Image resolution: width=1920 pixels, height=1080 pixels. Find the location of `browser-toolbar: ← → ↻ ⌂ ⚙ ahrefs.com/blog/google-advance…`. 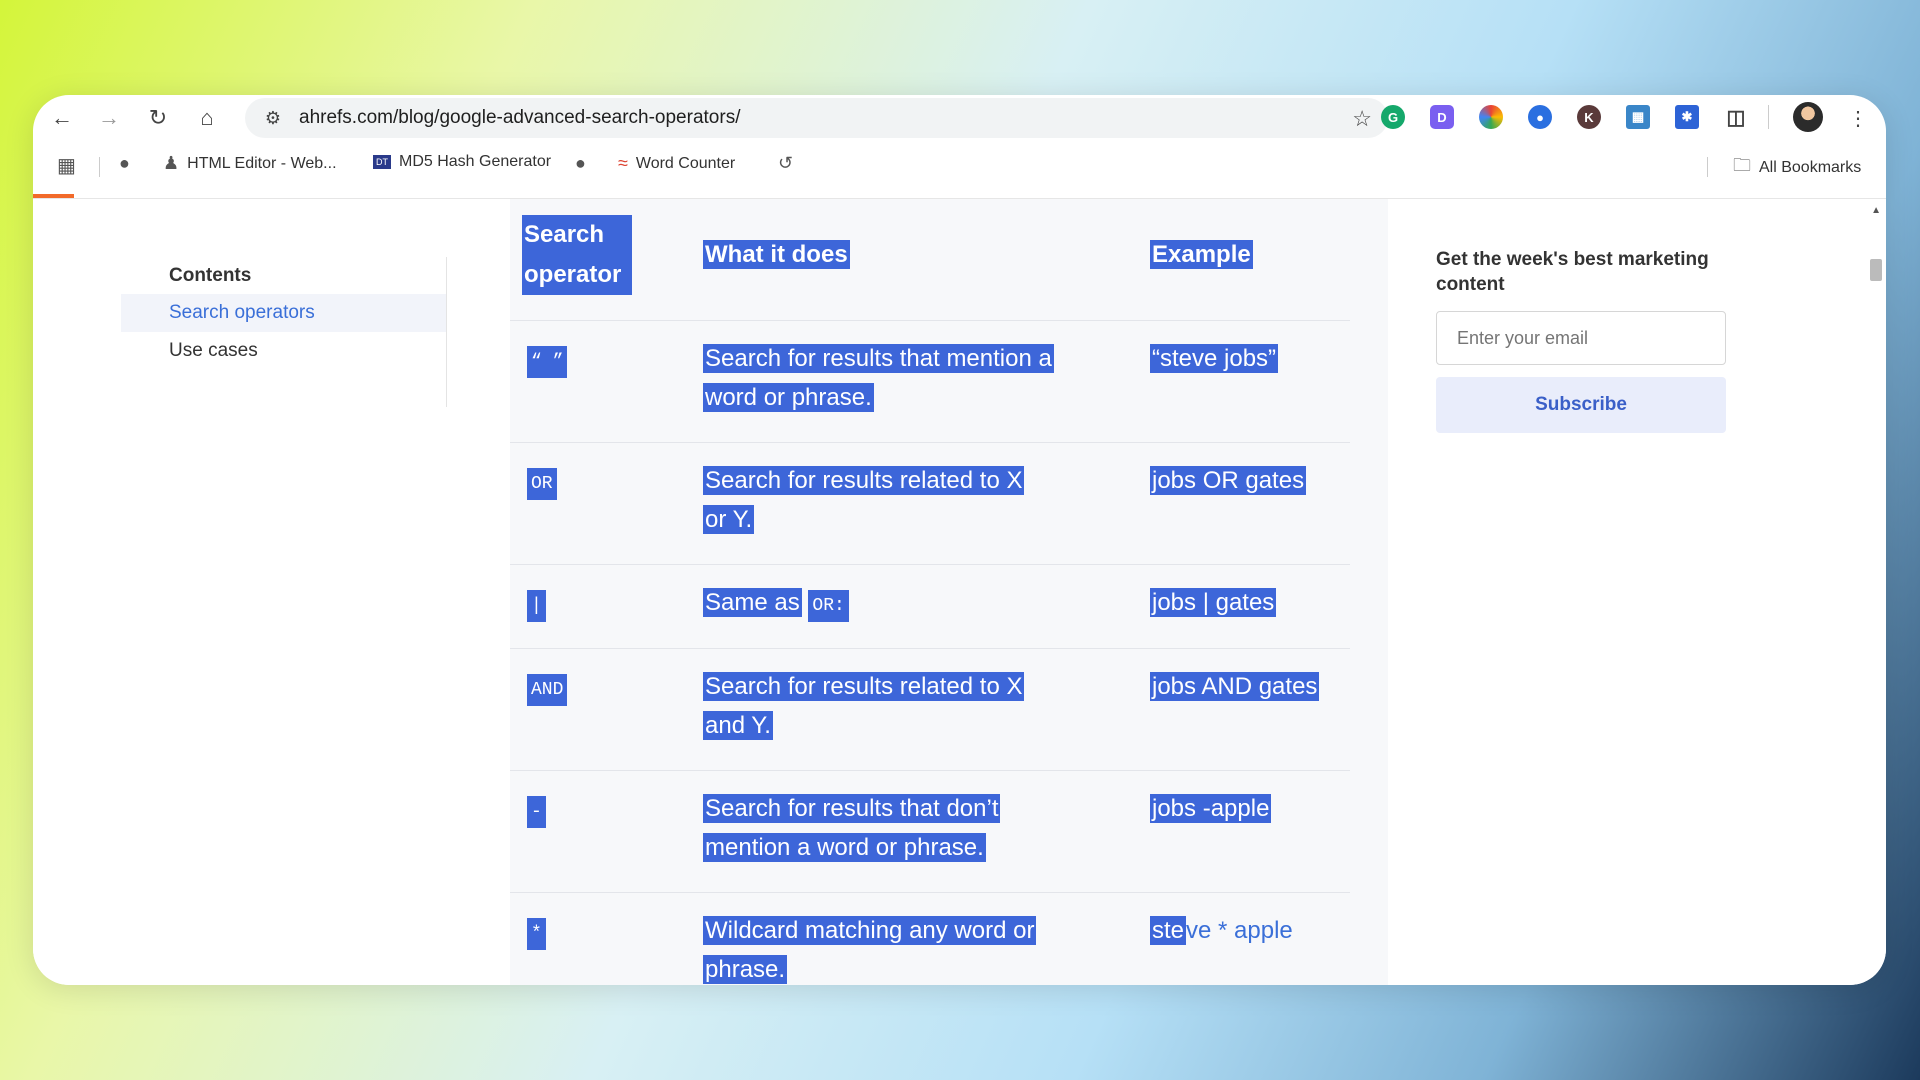

browser-toolbar: ← → ↻ ⌂ ⚙ ahrefs.com/blog/google-advance… is located at coordinates (959, 117).